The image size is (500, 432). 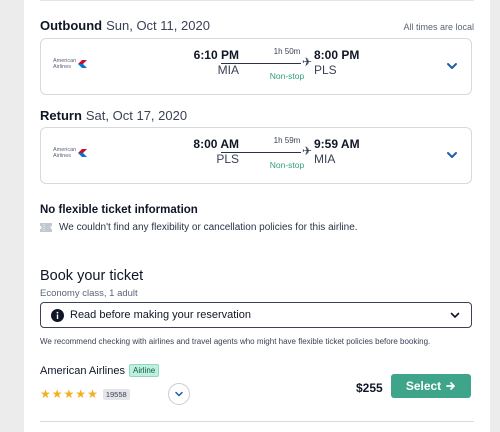 I want to click on arrival-airport: PLS, so click(x=325, y=70).